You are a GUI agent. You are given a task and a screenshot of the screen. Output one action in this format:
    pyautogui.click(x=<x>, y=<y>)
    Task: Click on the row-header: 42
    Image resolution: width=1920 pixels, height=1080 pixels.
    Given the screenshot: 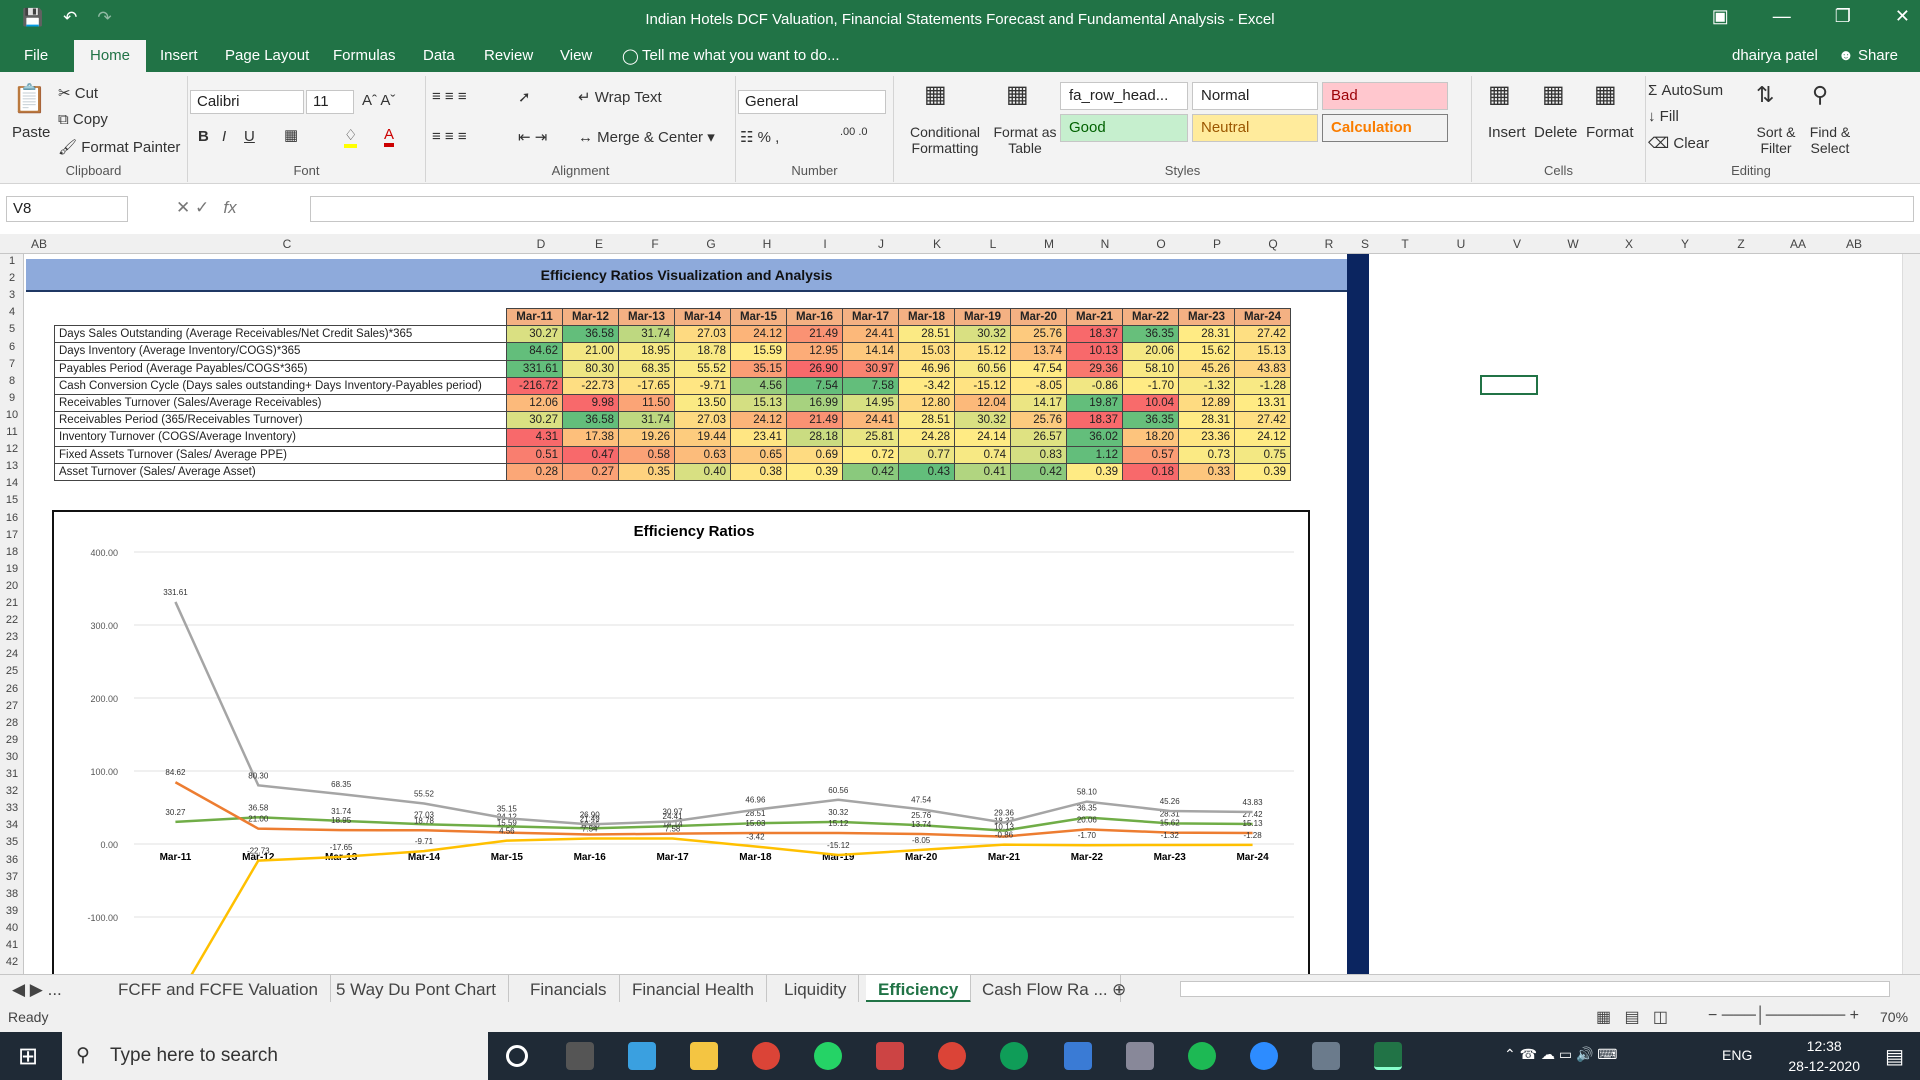 What is the action you would take?
    pyautogui.click(x=12, y=962)
    